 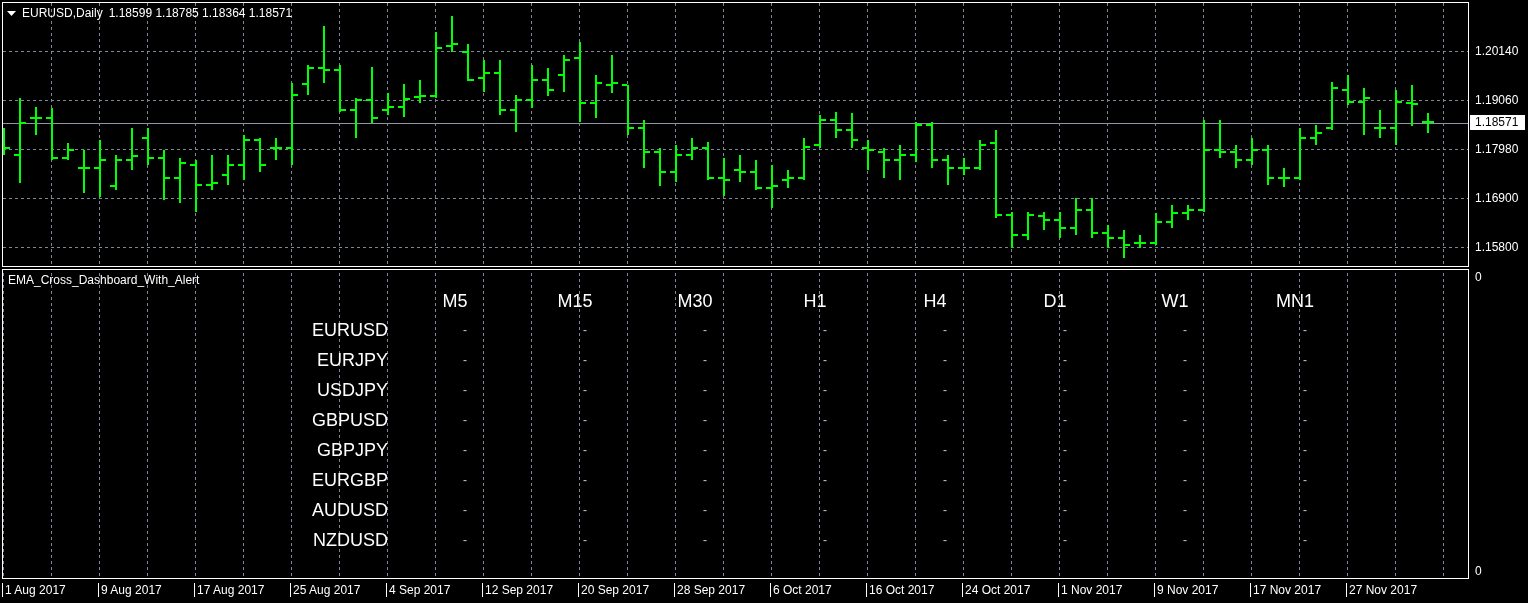 What do you see at coordinates (1286, 590) in the screenshot?
I see `date-label: 17 Nov 2017` at bounding box center [1286, 590].